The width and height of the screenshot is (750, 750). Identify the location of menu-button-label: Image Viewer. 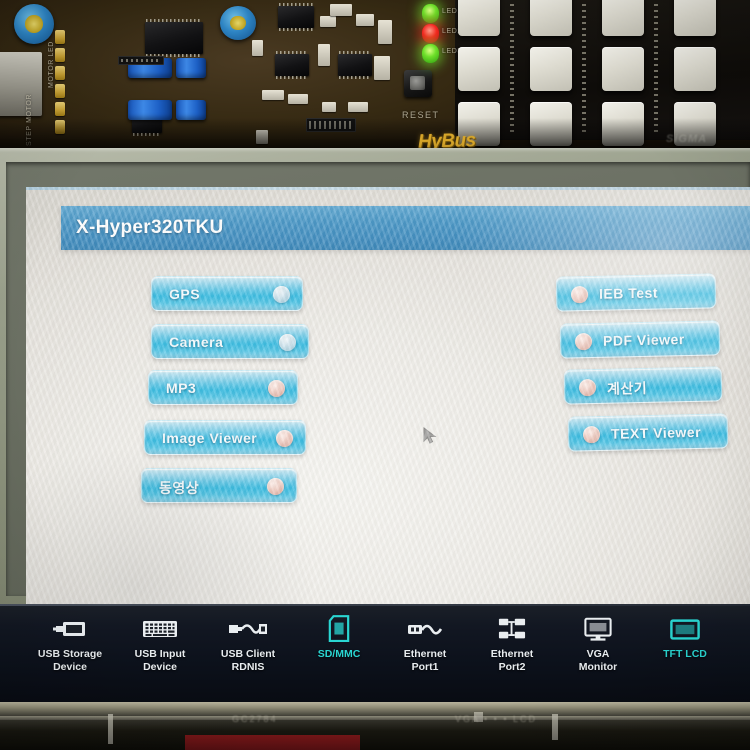
(210, 438).